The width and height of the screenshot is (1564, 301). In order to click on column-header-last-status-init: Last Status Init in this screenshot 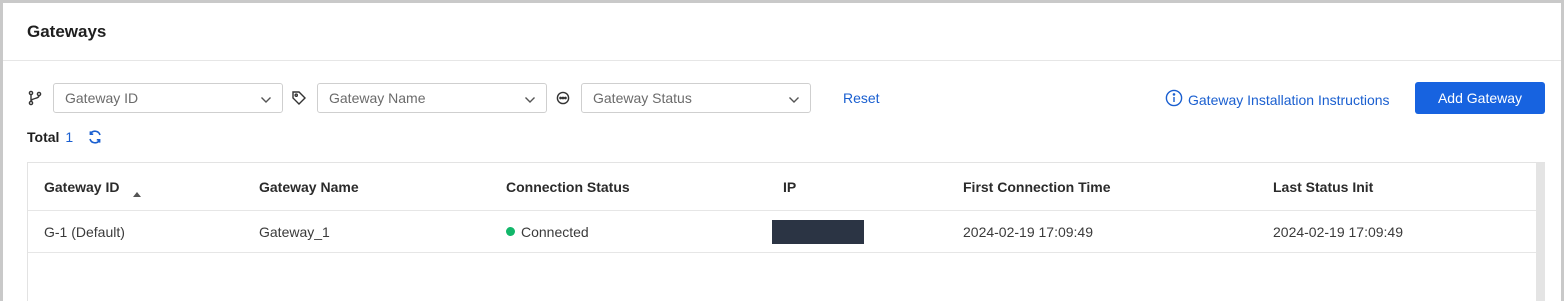, I will do `click(1323, 186)`.